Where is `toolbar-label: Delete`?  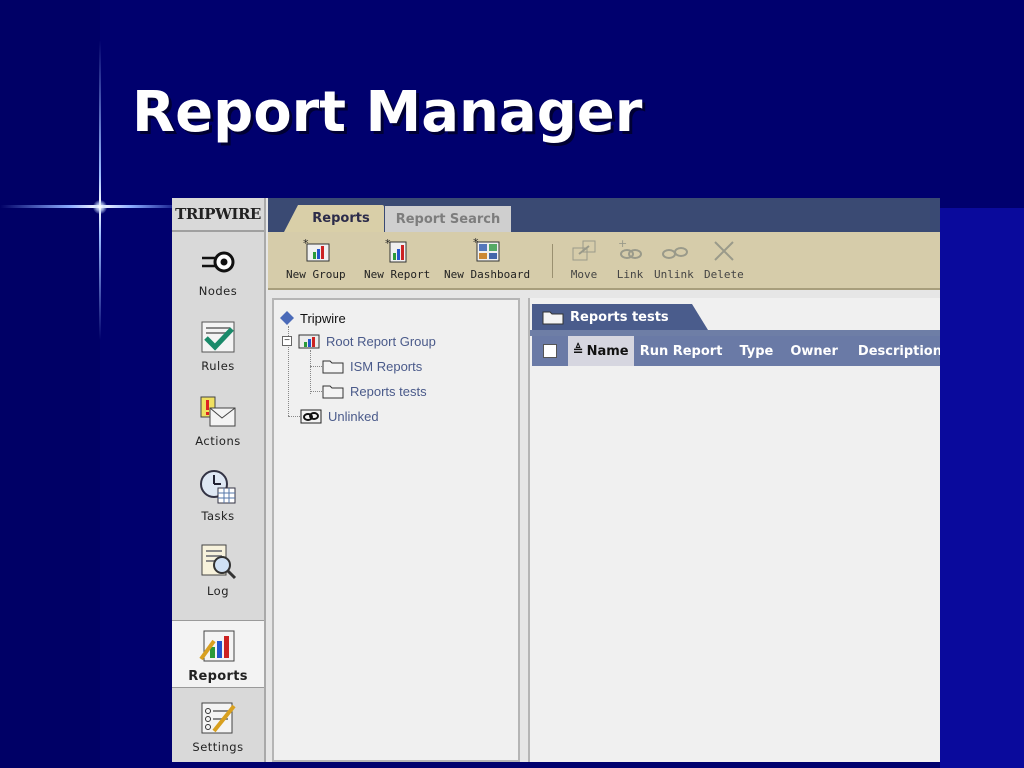
toolbar-label: Delete is located at coordinates (724, 274).